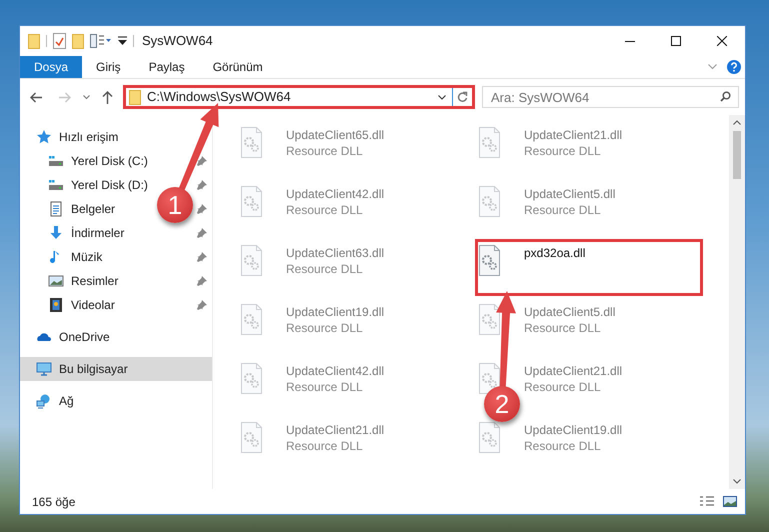 Image resolution: width=769 pixels, height=532 pixels. What do you see at coordinates (335, 135) in the screenshot?
I see `file-name: UpdateClient65.dll` at bounding box center [335, 135].